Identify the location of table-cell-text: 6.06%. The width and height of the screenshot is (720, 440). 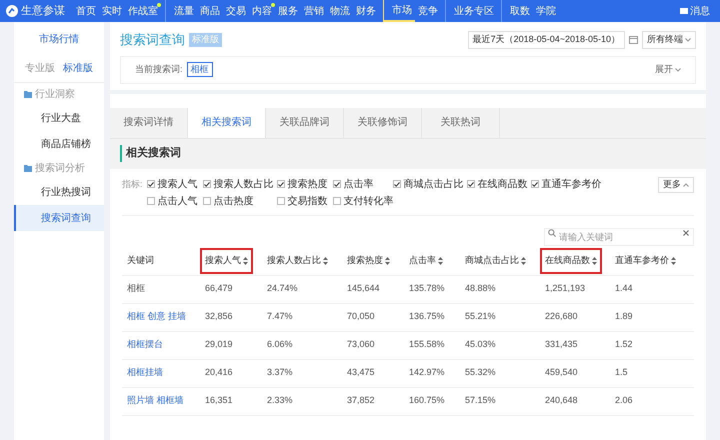
(280, 345).